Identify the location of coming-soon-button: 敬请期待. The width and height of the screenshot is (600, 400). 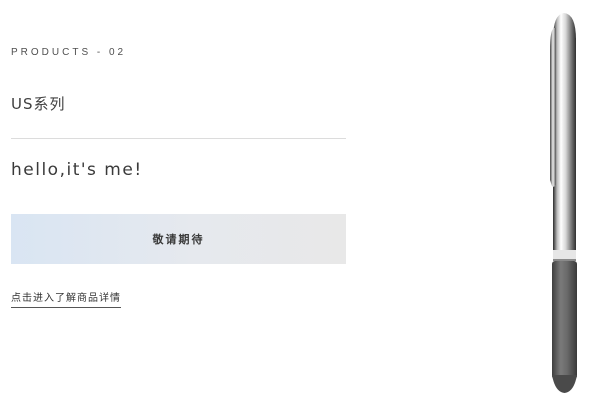
(178, 239).